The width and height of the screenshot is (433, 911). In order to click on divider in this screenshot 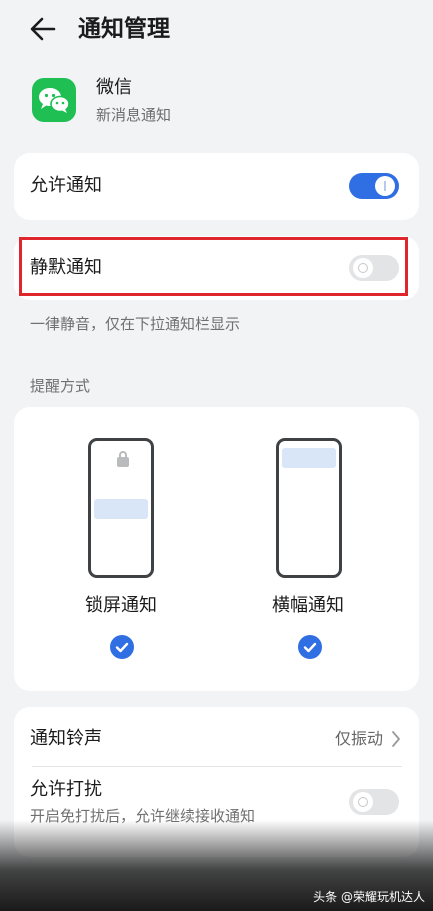, I will do `click(217, 766)`.